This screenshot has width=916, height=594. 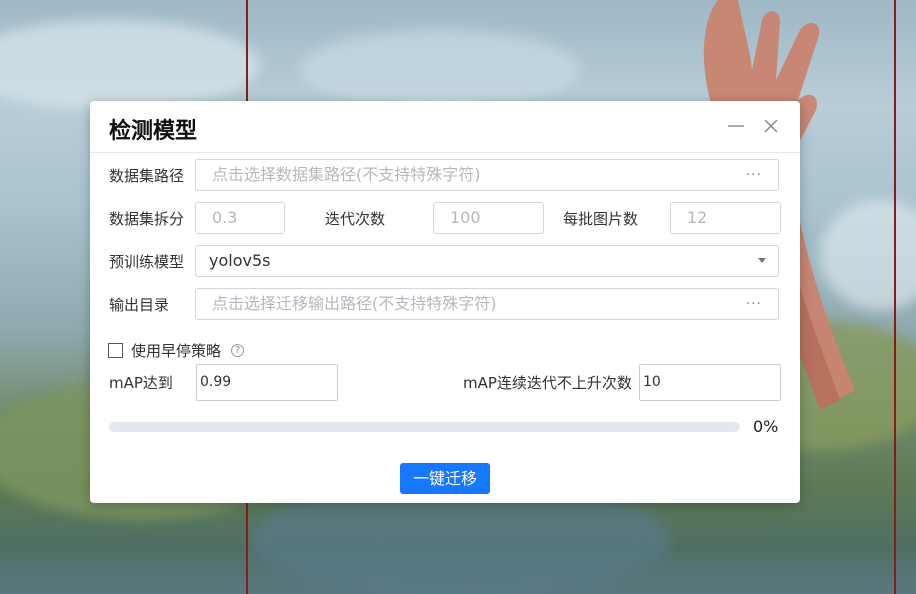 What do you see at coordinates (153, 131) in the screenshot?
I see `dialog-title: 检测模型` at bounding box center [153, 131].